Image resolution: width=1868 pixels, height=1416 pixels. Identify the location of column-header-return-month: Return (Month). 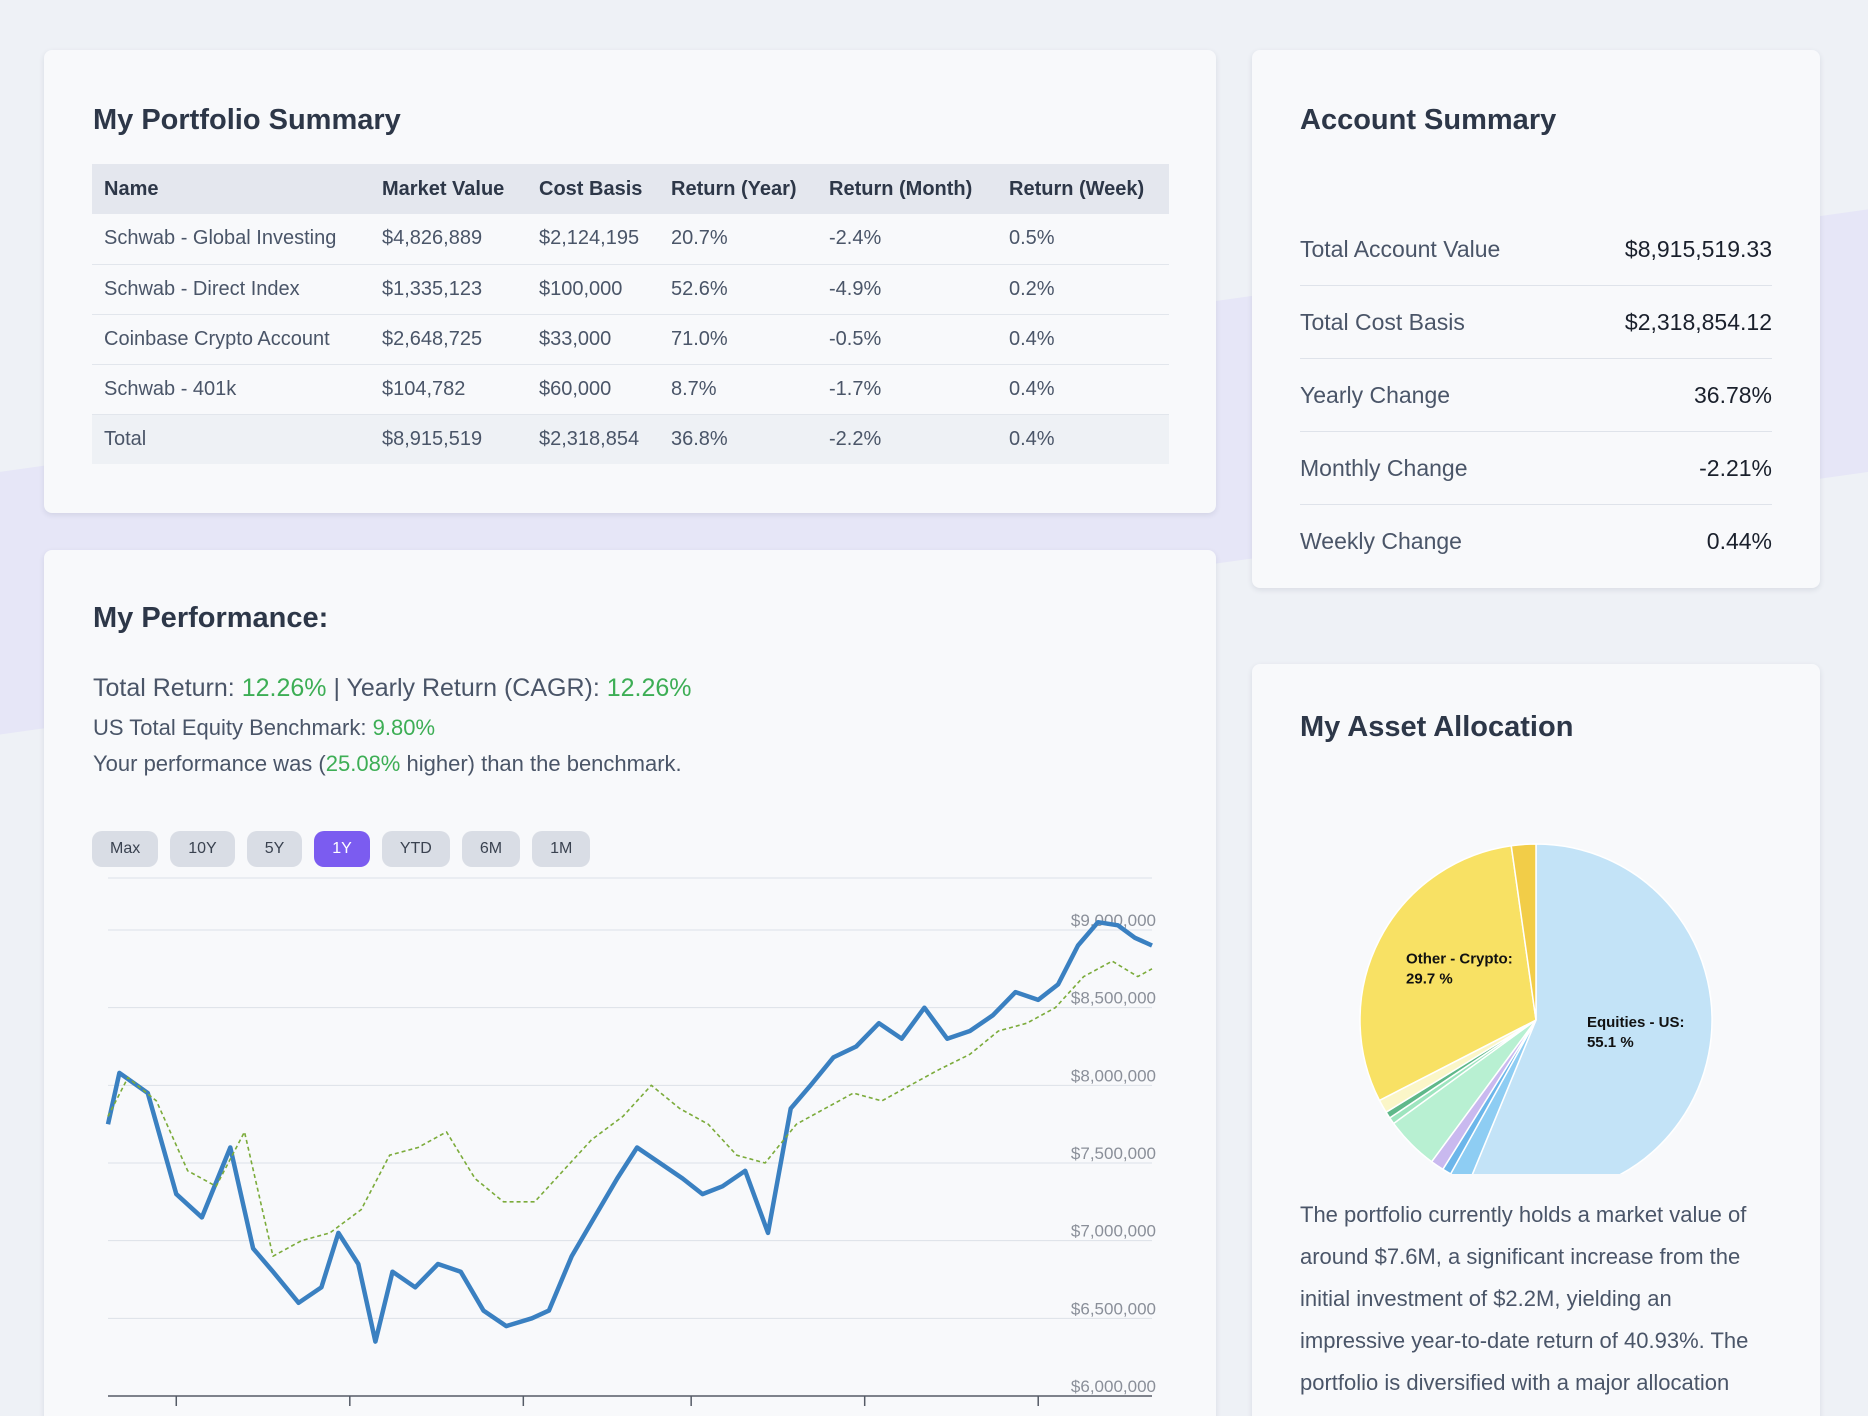
(907, 189).